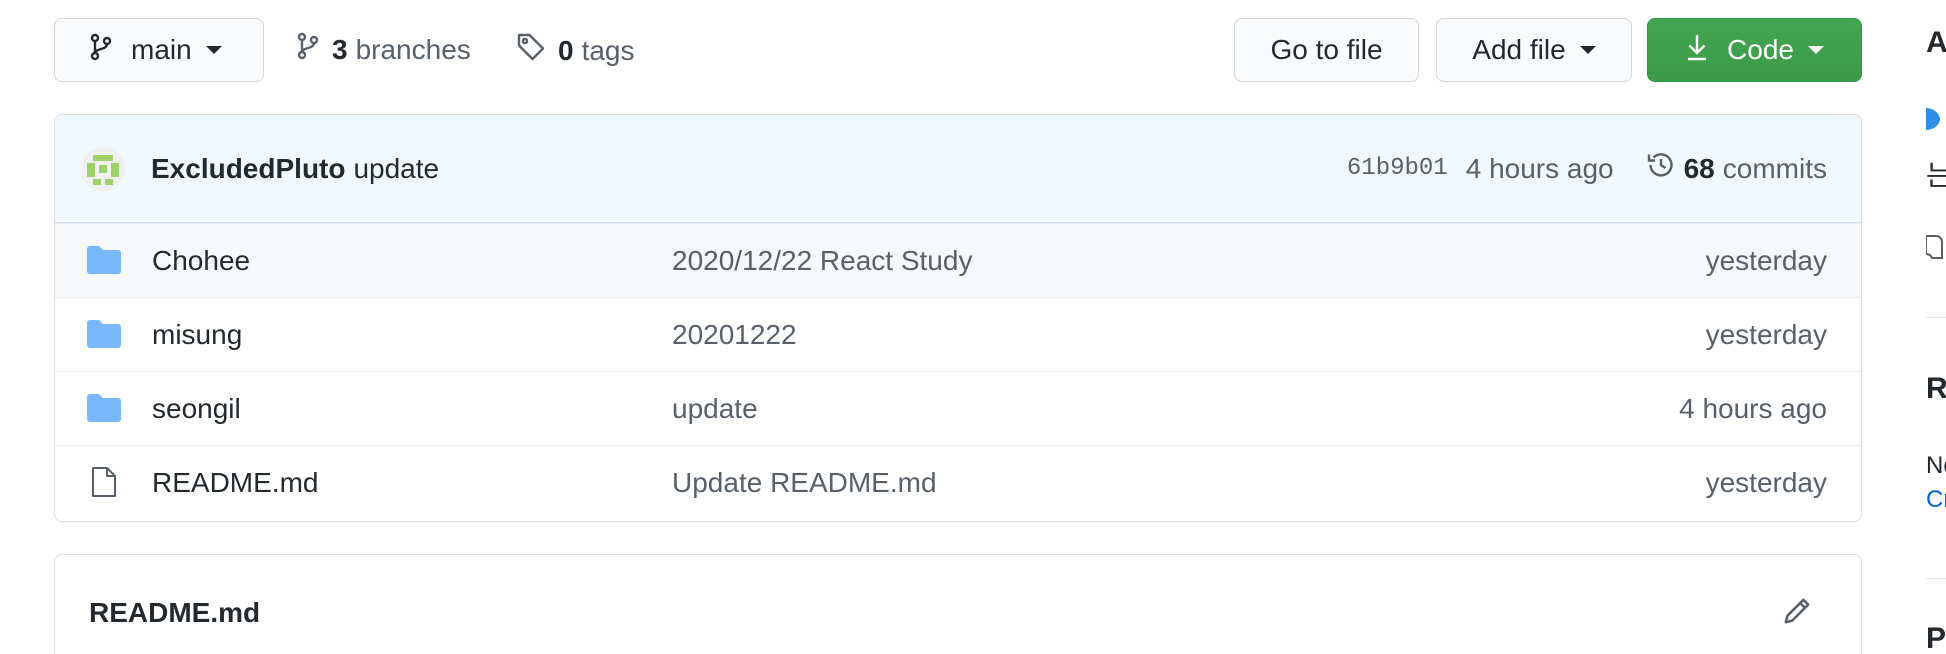 This screenshot has width=1946, height=654. What do you see at coordinates (1699, 168) in the screenshot?
I see `commits-count: 68` at bounding box center [1699, 168].